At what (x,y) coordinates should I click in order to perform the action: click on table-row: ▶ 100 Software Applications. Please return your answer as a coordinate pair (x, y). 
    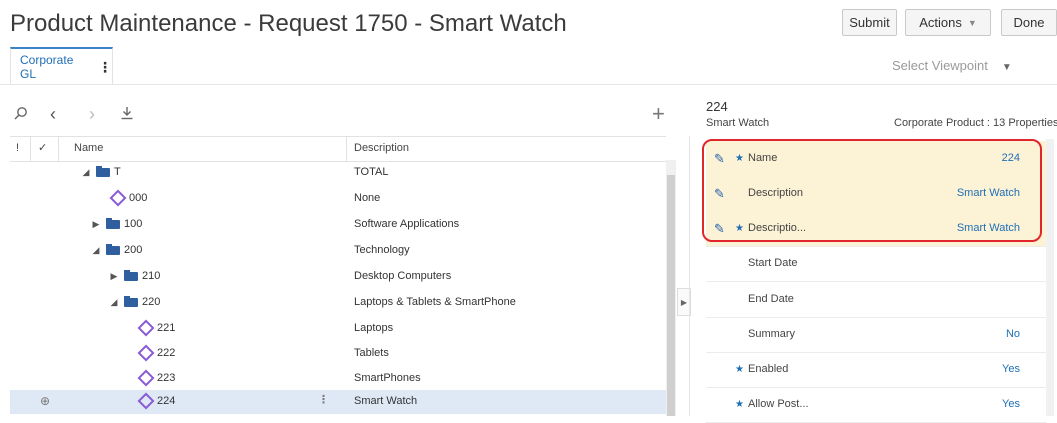
    Looking at the image, I should click on (338, 225).